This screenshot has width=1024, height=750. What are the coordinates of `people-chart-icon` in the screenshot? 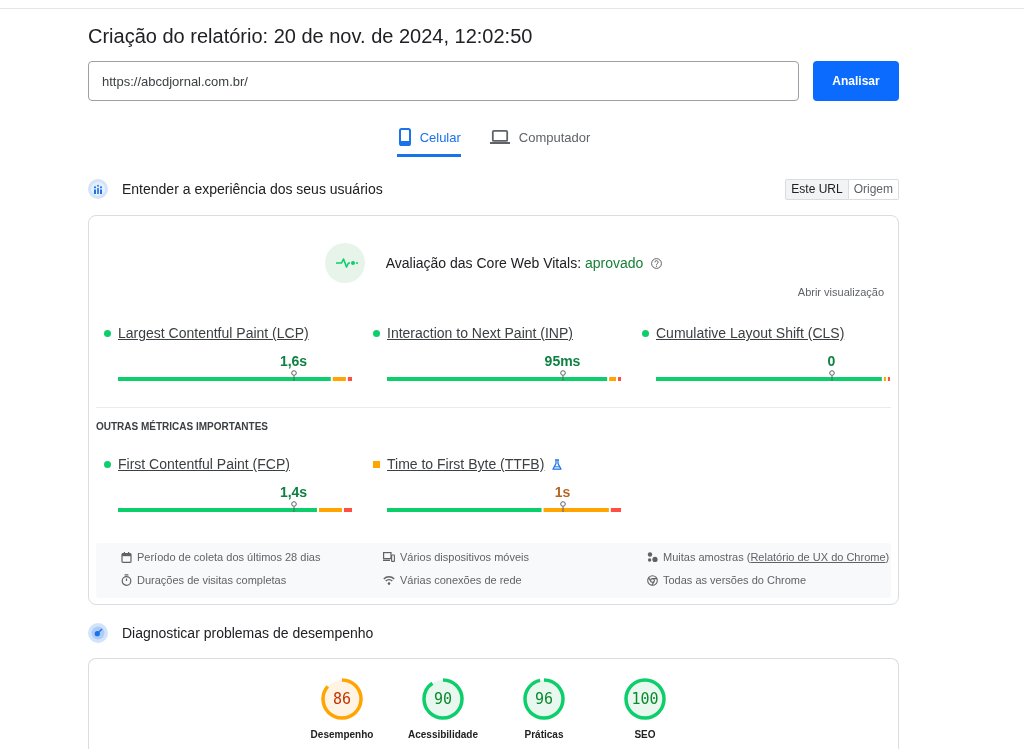 It's located at (98, 189).